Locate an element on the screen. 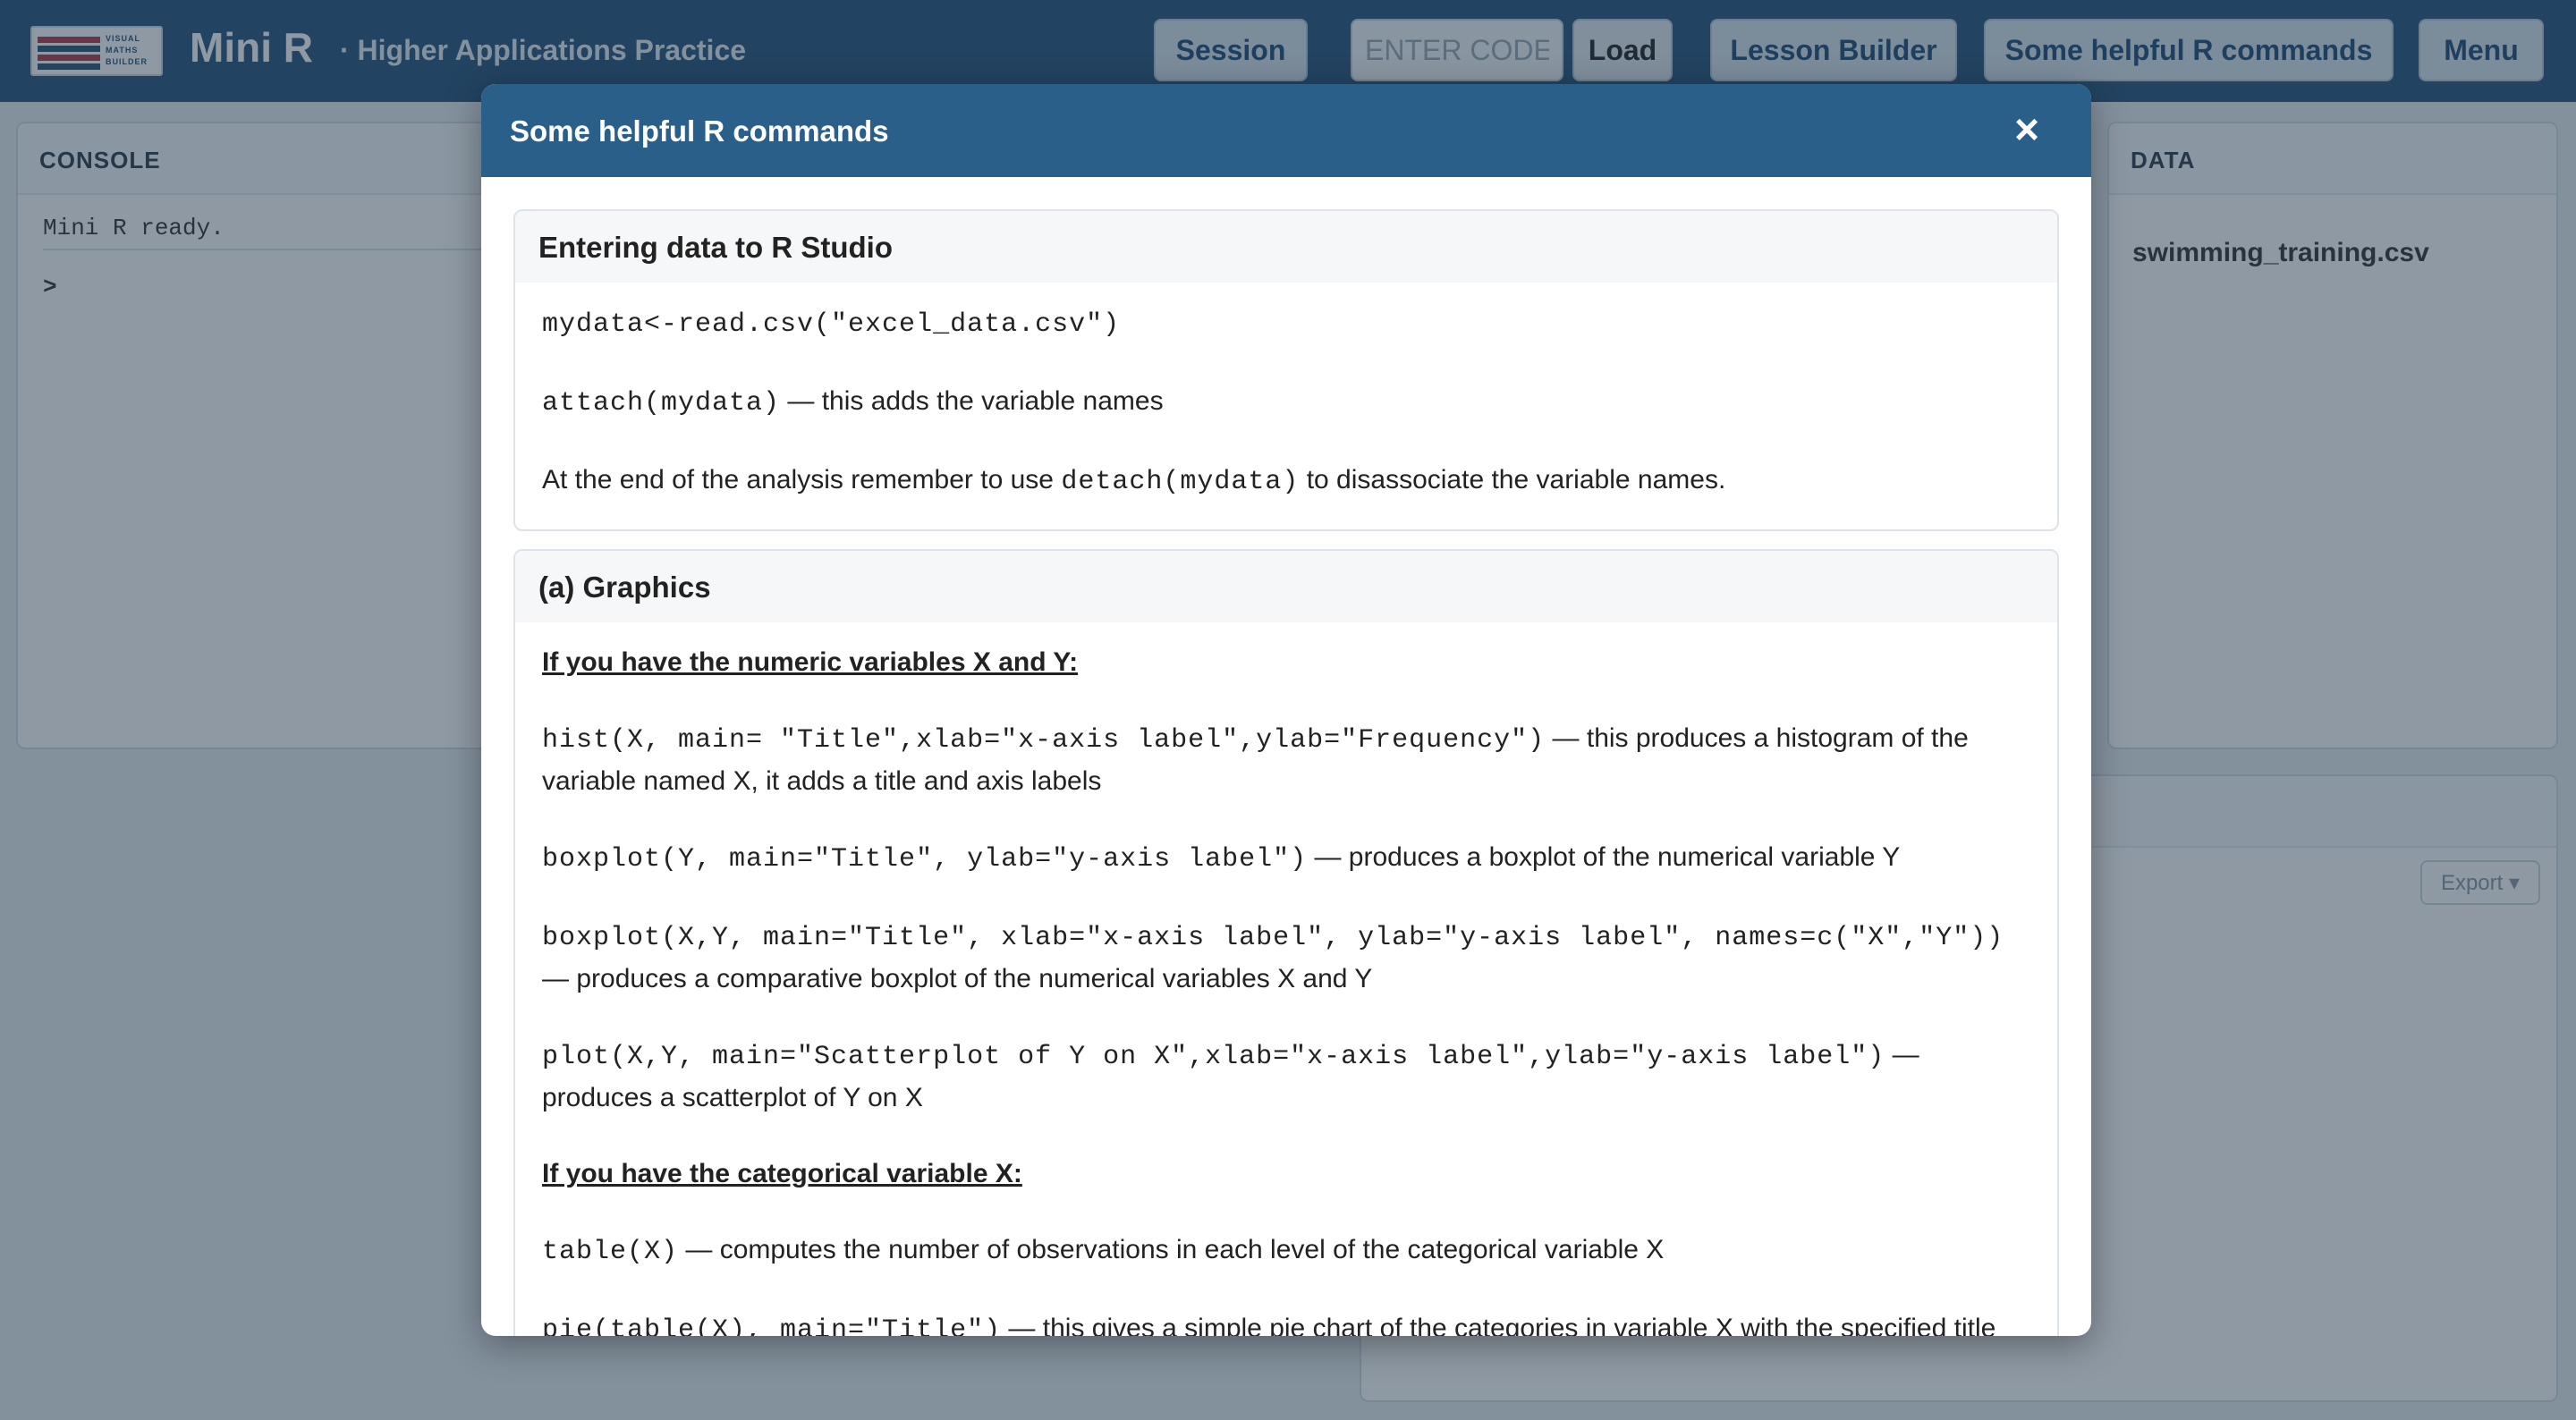 This screenshot has width=2576, height=1420. entering-data-header: Entering data to R Studio is located at coordinates (1286, 247).